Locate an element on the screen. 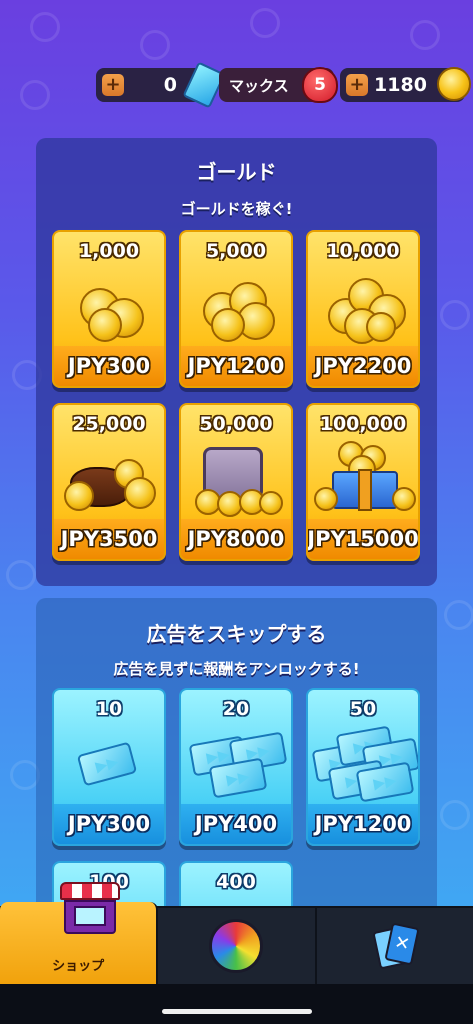 The height and width of the screenshot is (1024, 473). pack-amount: 5,000 is located at coordinates (236, 251).